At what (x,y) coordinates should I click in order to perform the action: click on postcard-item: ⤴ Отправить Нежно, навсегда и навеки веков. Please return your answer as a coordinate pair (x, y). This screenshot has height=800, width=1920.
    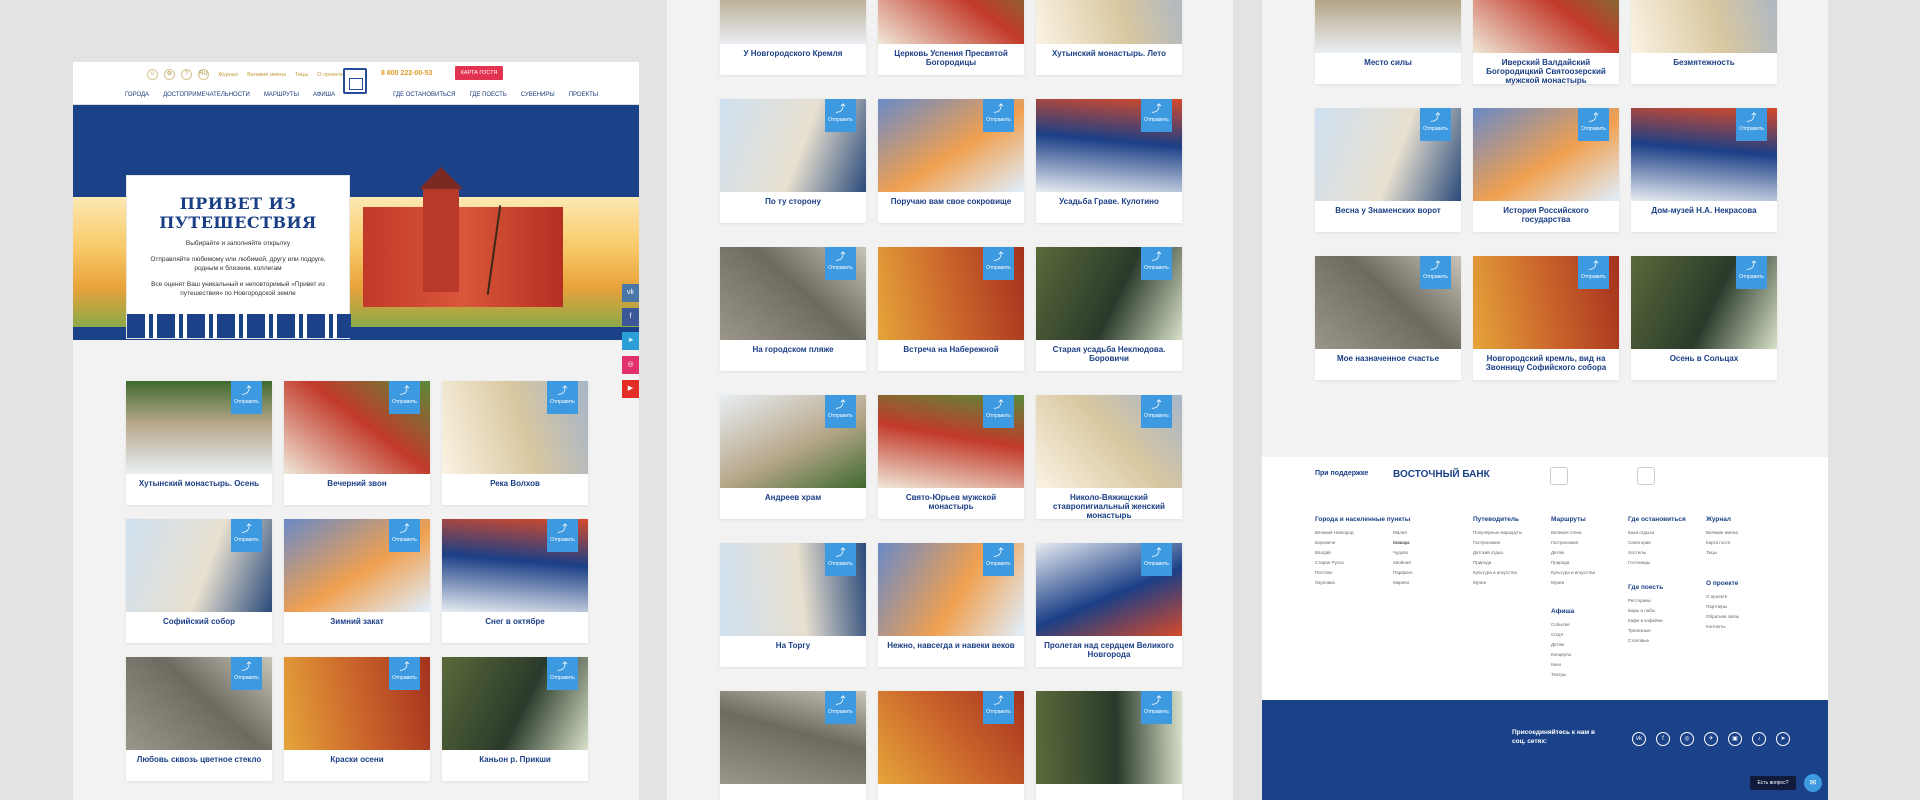
    Looking at the image, I should click on (951, 605).